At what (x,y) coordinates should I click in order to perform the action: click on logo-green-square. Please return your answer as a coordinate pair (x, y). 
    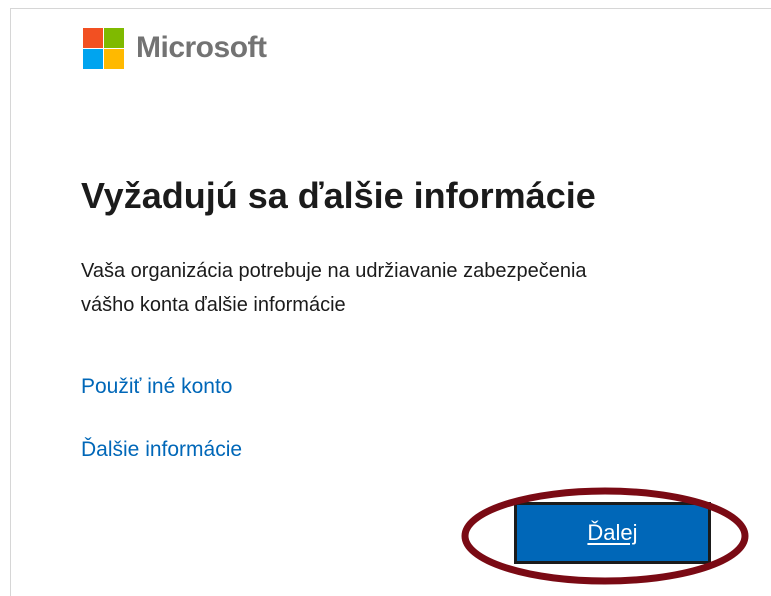
    Looking at the image, I should click on (114, 37).